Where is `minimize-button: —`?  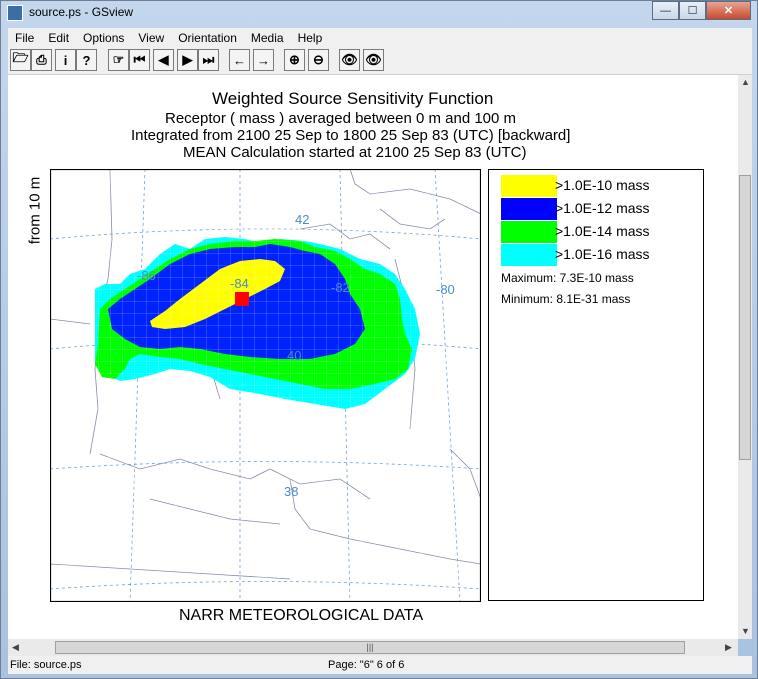 minimize-button: — is located at coordinates (665, 10).